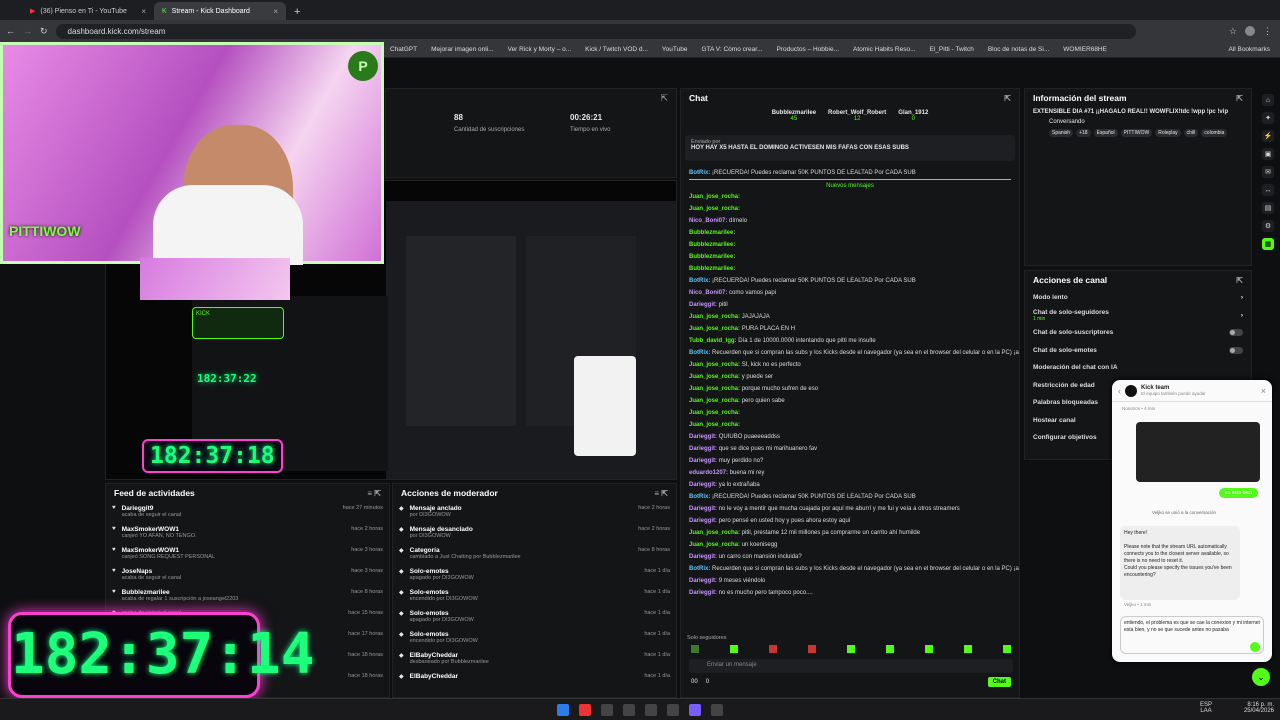  What do you see at coordinates (713, 341) in the screenshot?
I see `chat-username: Tubb_david_lgg:` at bounding box center [713, 341].